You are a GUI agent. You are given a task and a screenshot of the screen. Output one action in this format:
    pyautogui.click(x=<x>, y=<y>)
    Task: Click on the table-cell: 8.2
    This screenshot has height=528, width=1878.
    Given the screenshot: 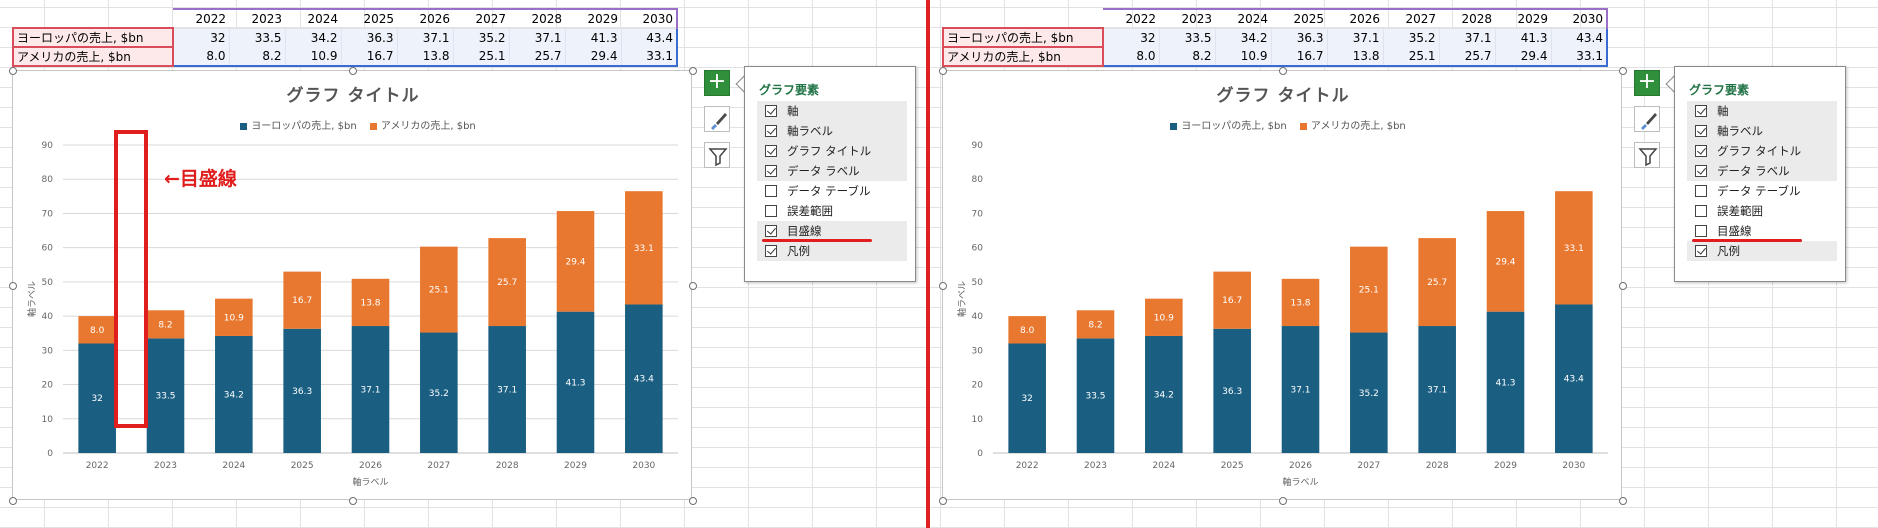 What is the action you would take?
    pyautogui.click(x=256, y=57)
    